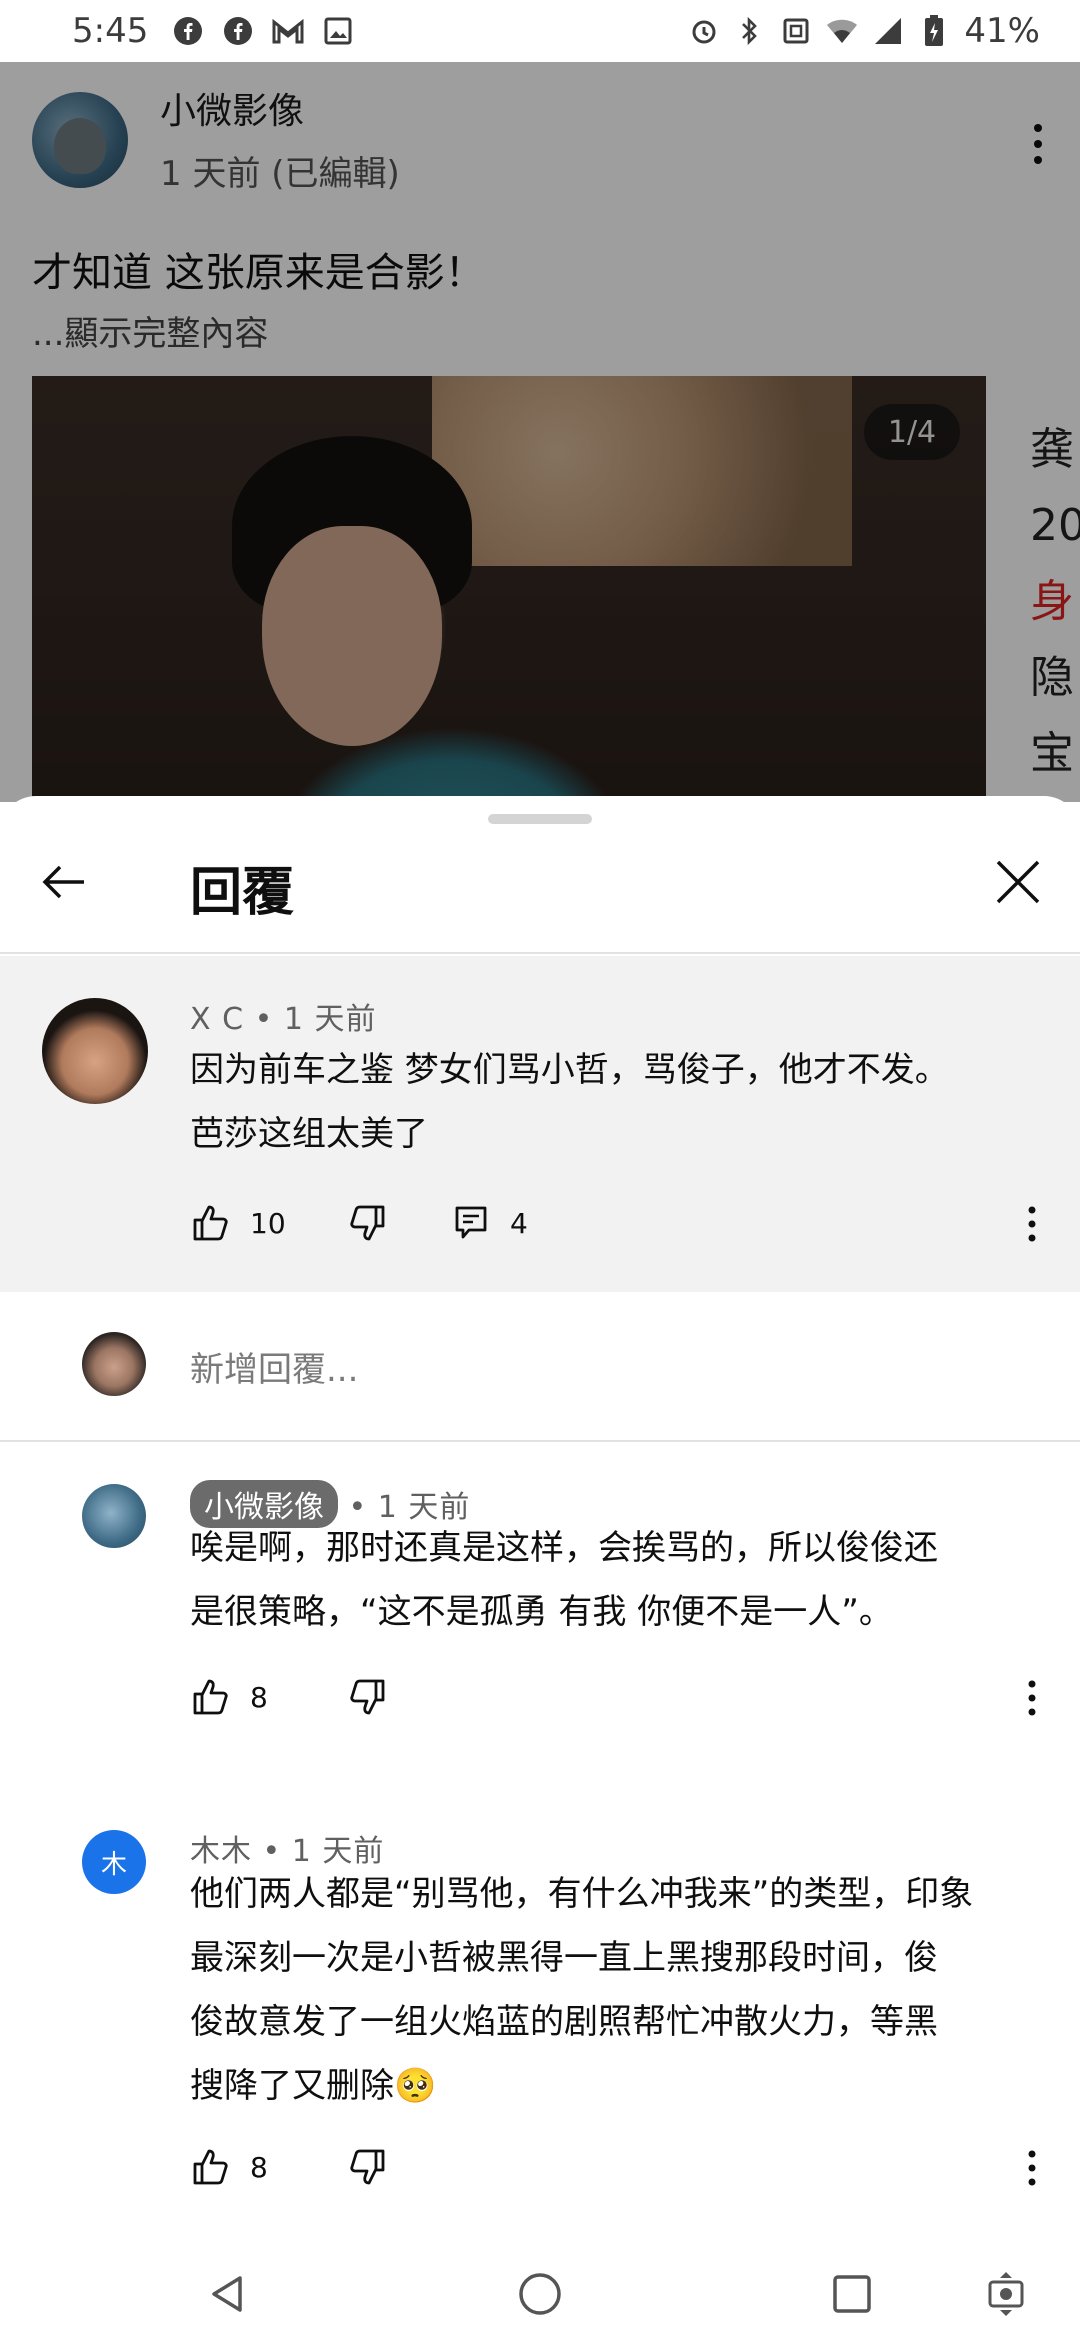 Image resolution: width=1080 pixels, height=2340 pixels. What do you see at coordinates (540, 819) in the screenshot?
I see `drag-handle` at bounding box center [540, 819].